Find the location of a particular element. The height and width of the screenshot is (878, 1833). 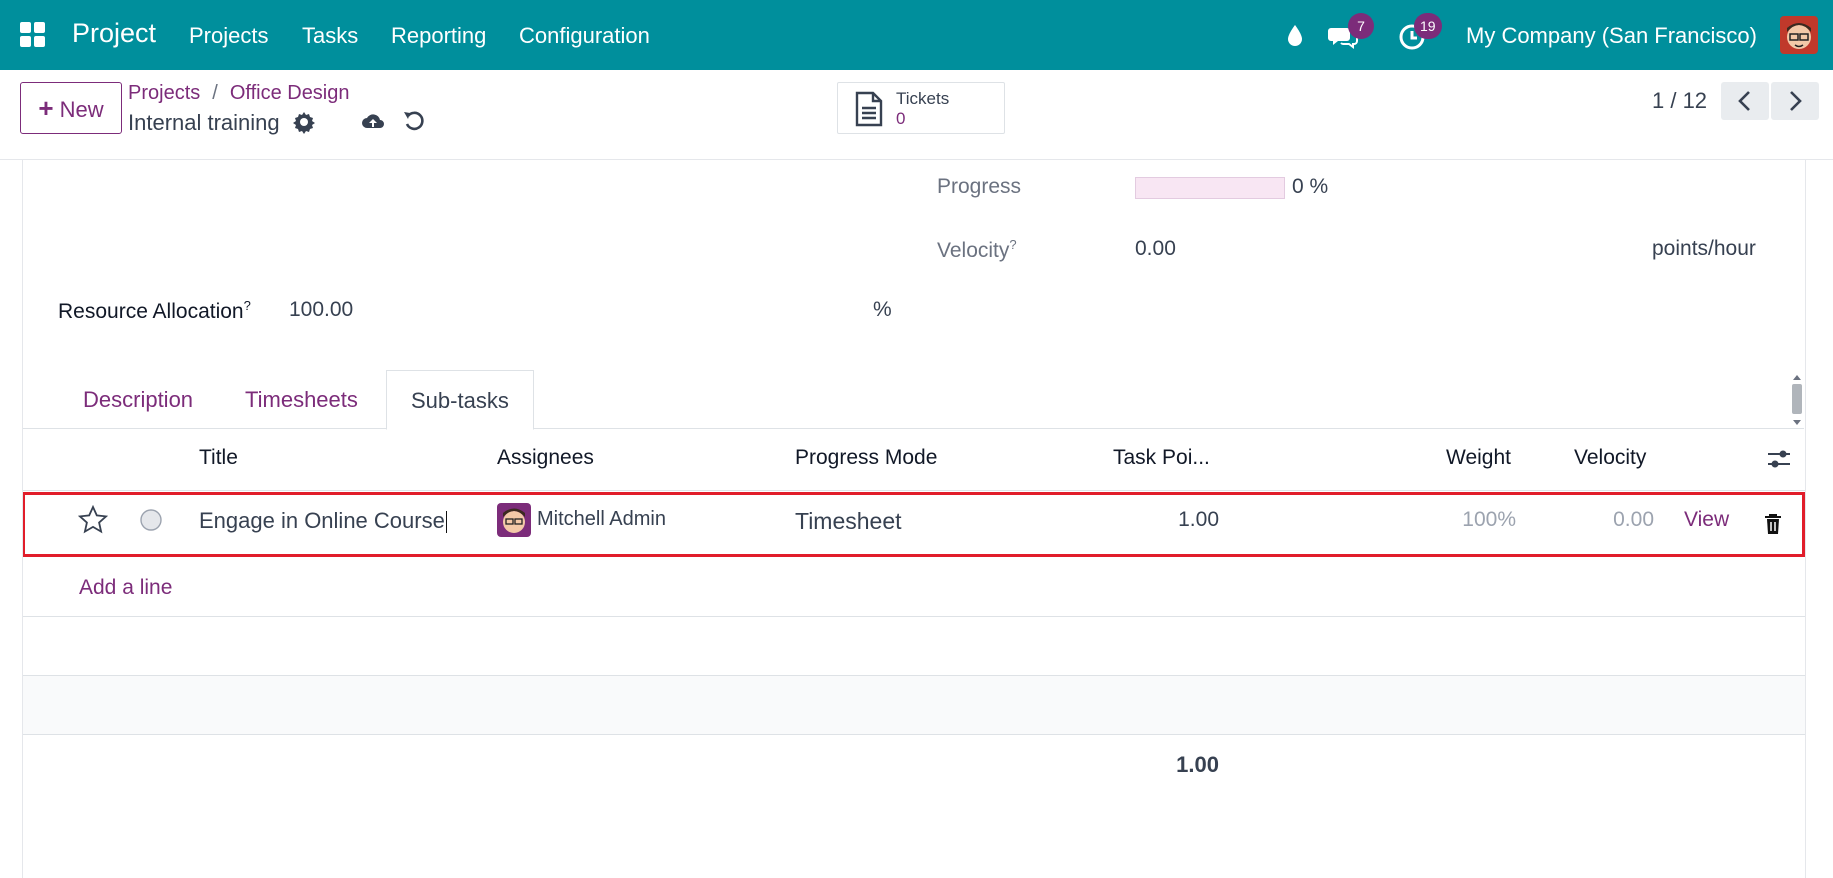

gear-icon is located at coordinates (304, 122).